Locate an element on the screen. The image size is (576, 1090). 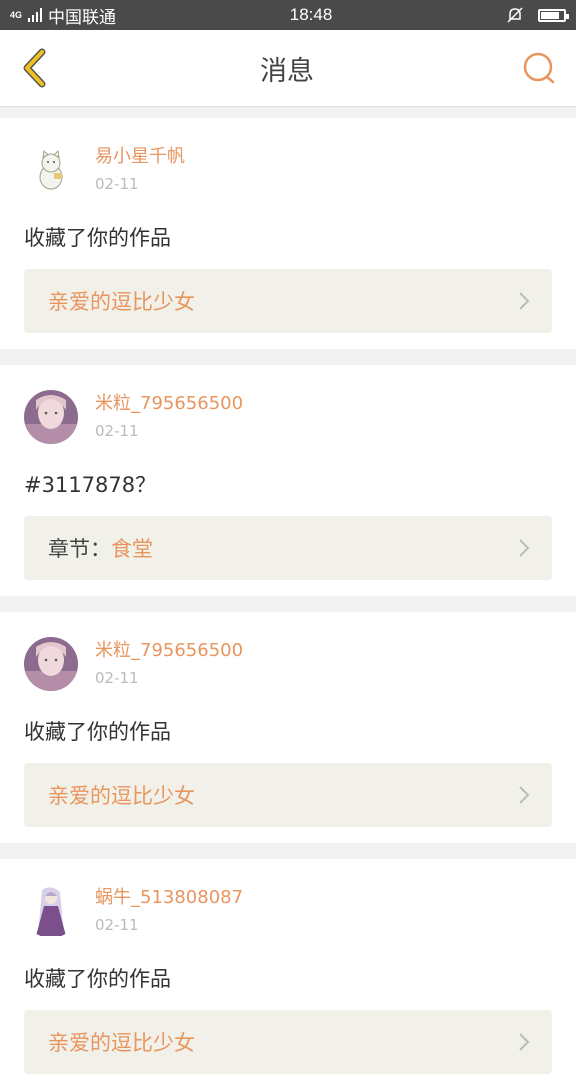
chevron-left-icon is located at coordinates (34, 68).